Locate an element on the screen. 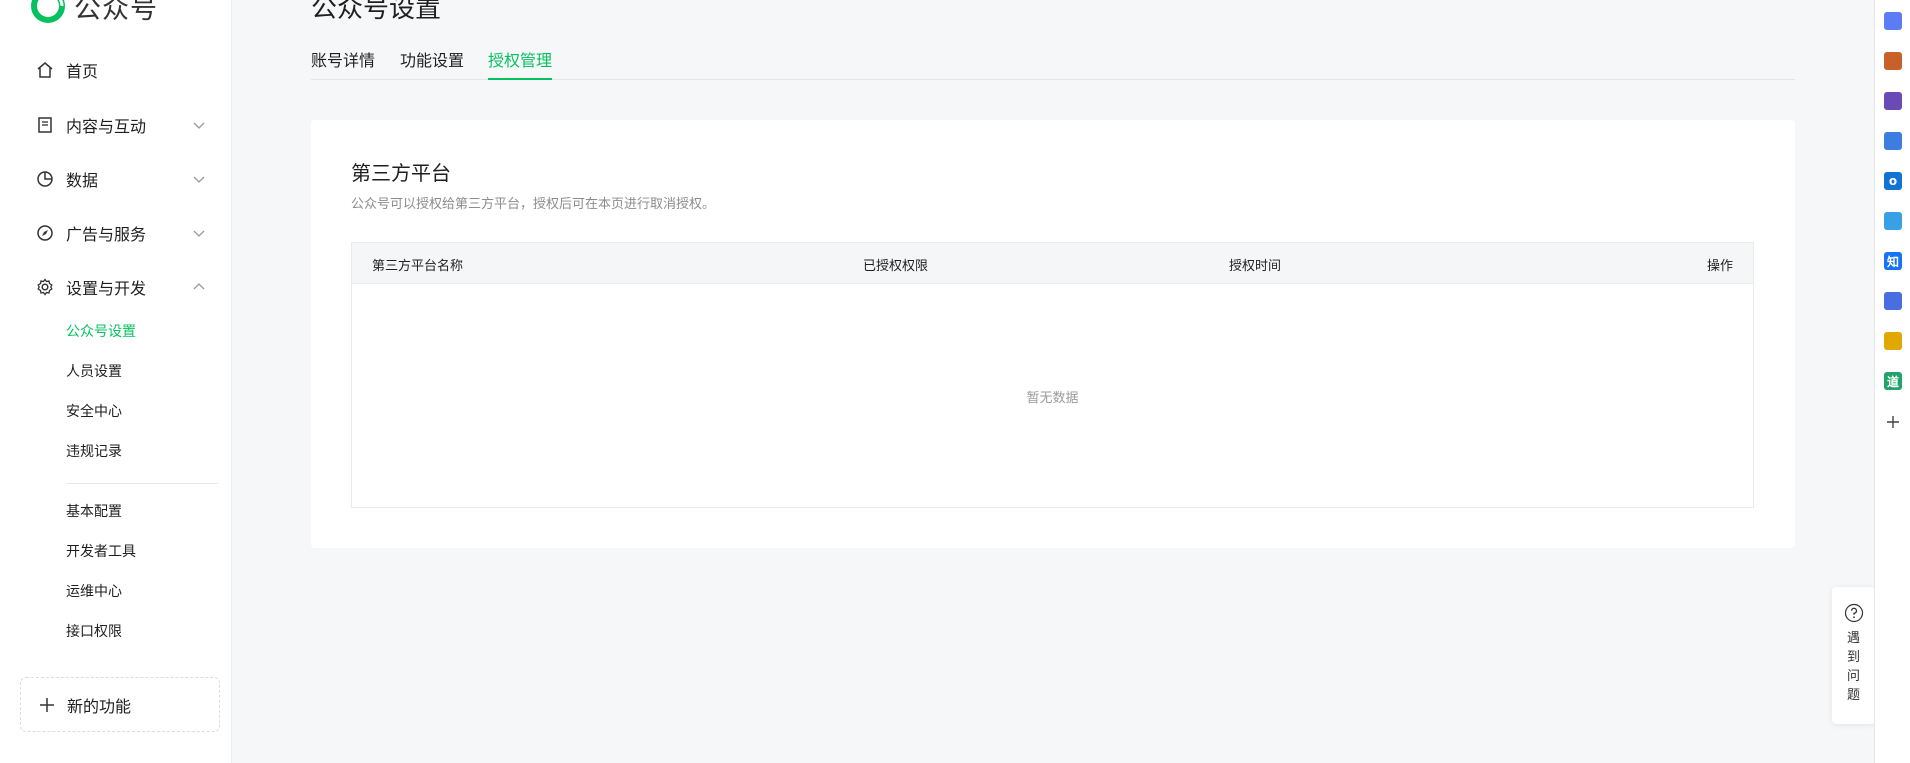 This screenshot has height=763, width=1910. browser-side-rail: o 知 道 is located at coordinates (1892, 381).